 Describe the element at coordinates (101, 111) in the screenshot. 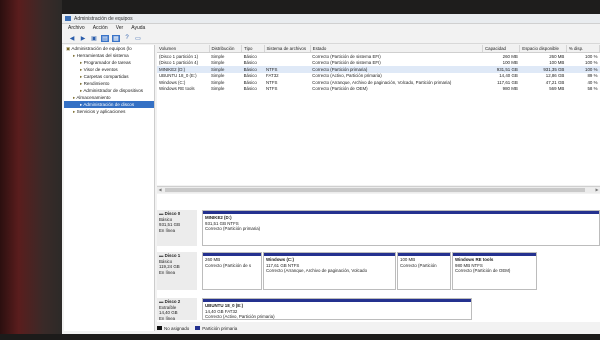

I see `tree-item-label: Servicios y aplicaciones` at that location.